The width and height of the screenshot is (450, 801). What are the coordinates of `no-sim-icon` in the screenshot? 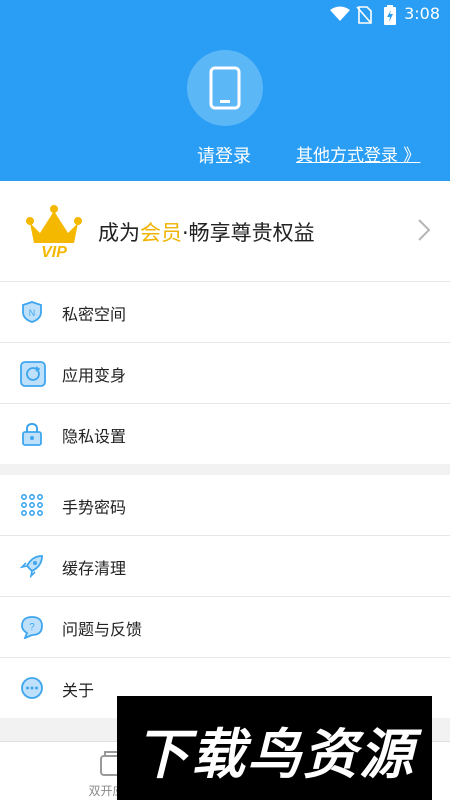 It's located at (364, 17).